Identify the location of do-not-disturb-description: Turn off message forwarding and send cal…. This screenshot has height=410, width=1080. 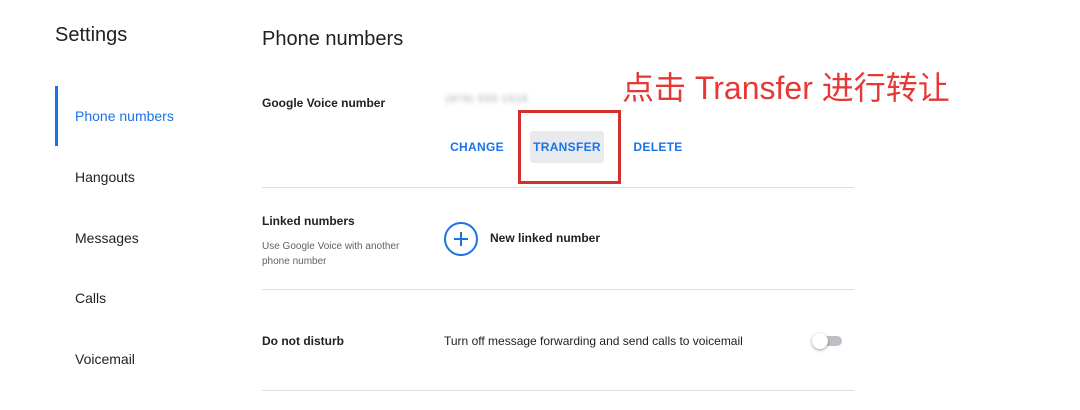
(593, 341).